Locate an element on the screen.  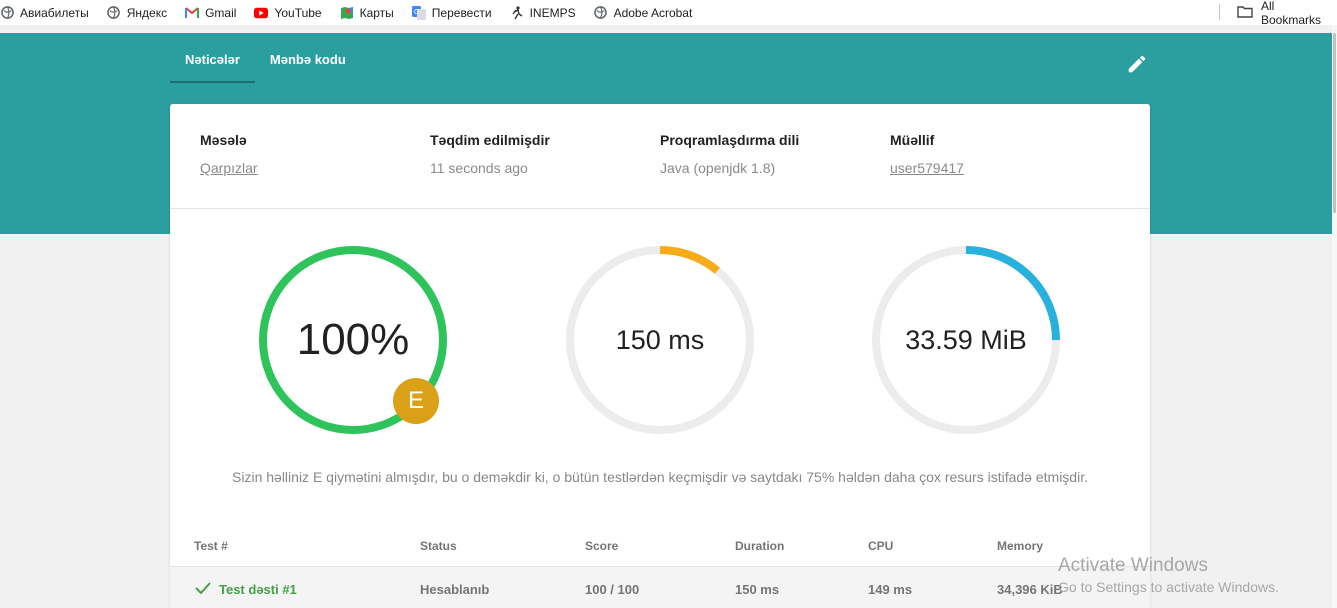
problem-link: Qarpızlar is located at coordinates (229, 168).